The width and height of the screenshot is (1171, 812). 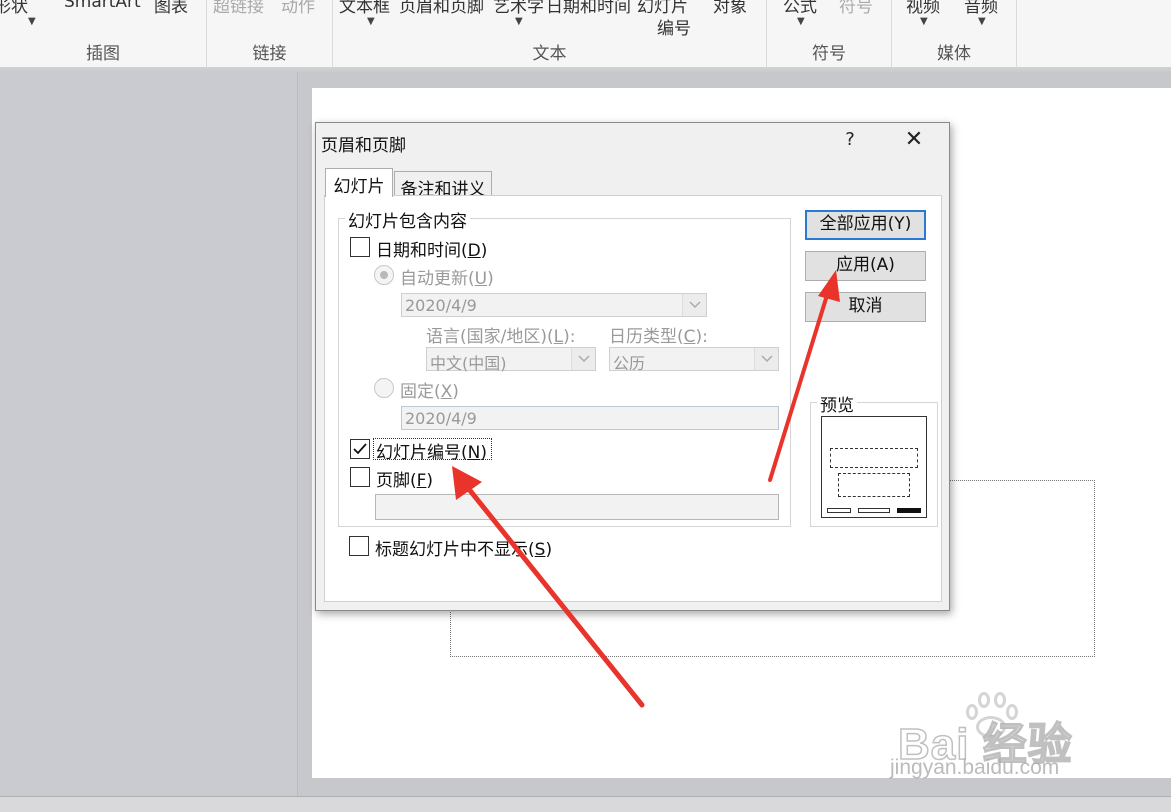 I want to click on symbol-button: 符号, so click(x=856, y=8).